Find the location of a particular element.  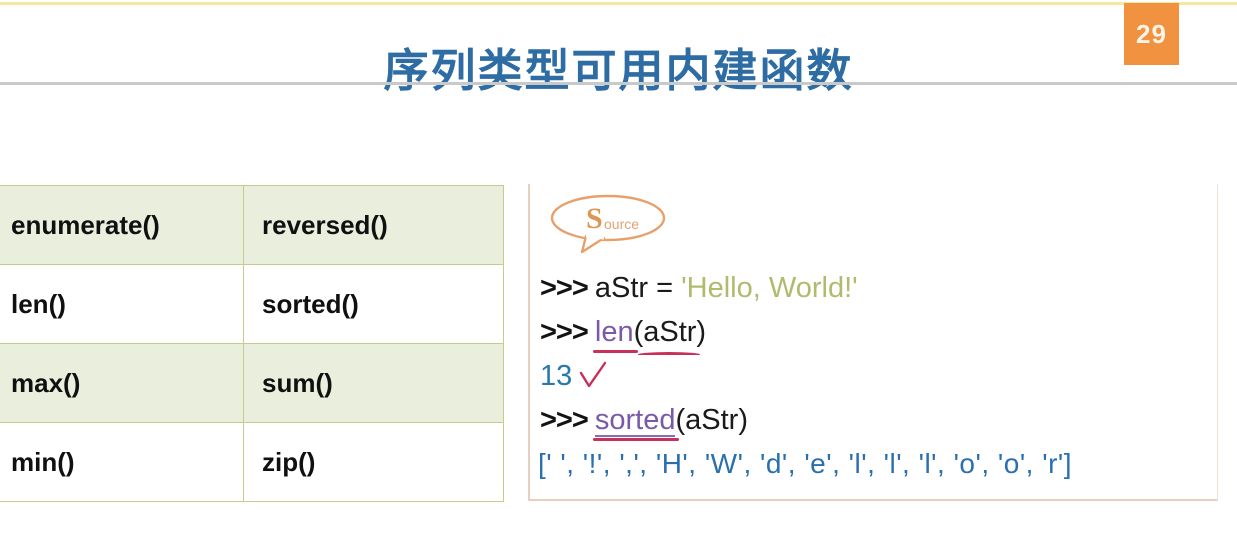

function-name-len: len is located at coordinates (615, 334).